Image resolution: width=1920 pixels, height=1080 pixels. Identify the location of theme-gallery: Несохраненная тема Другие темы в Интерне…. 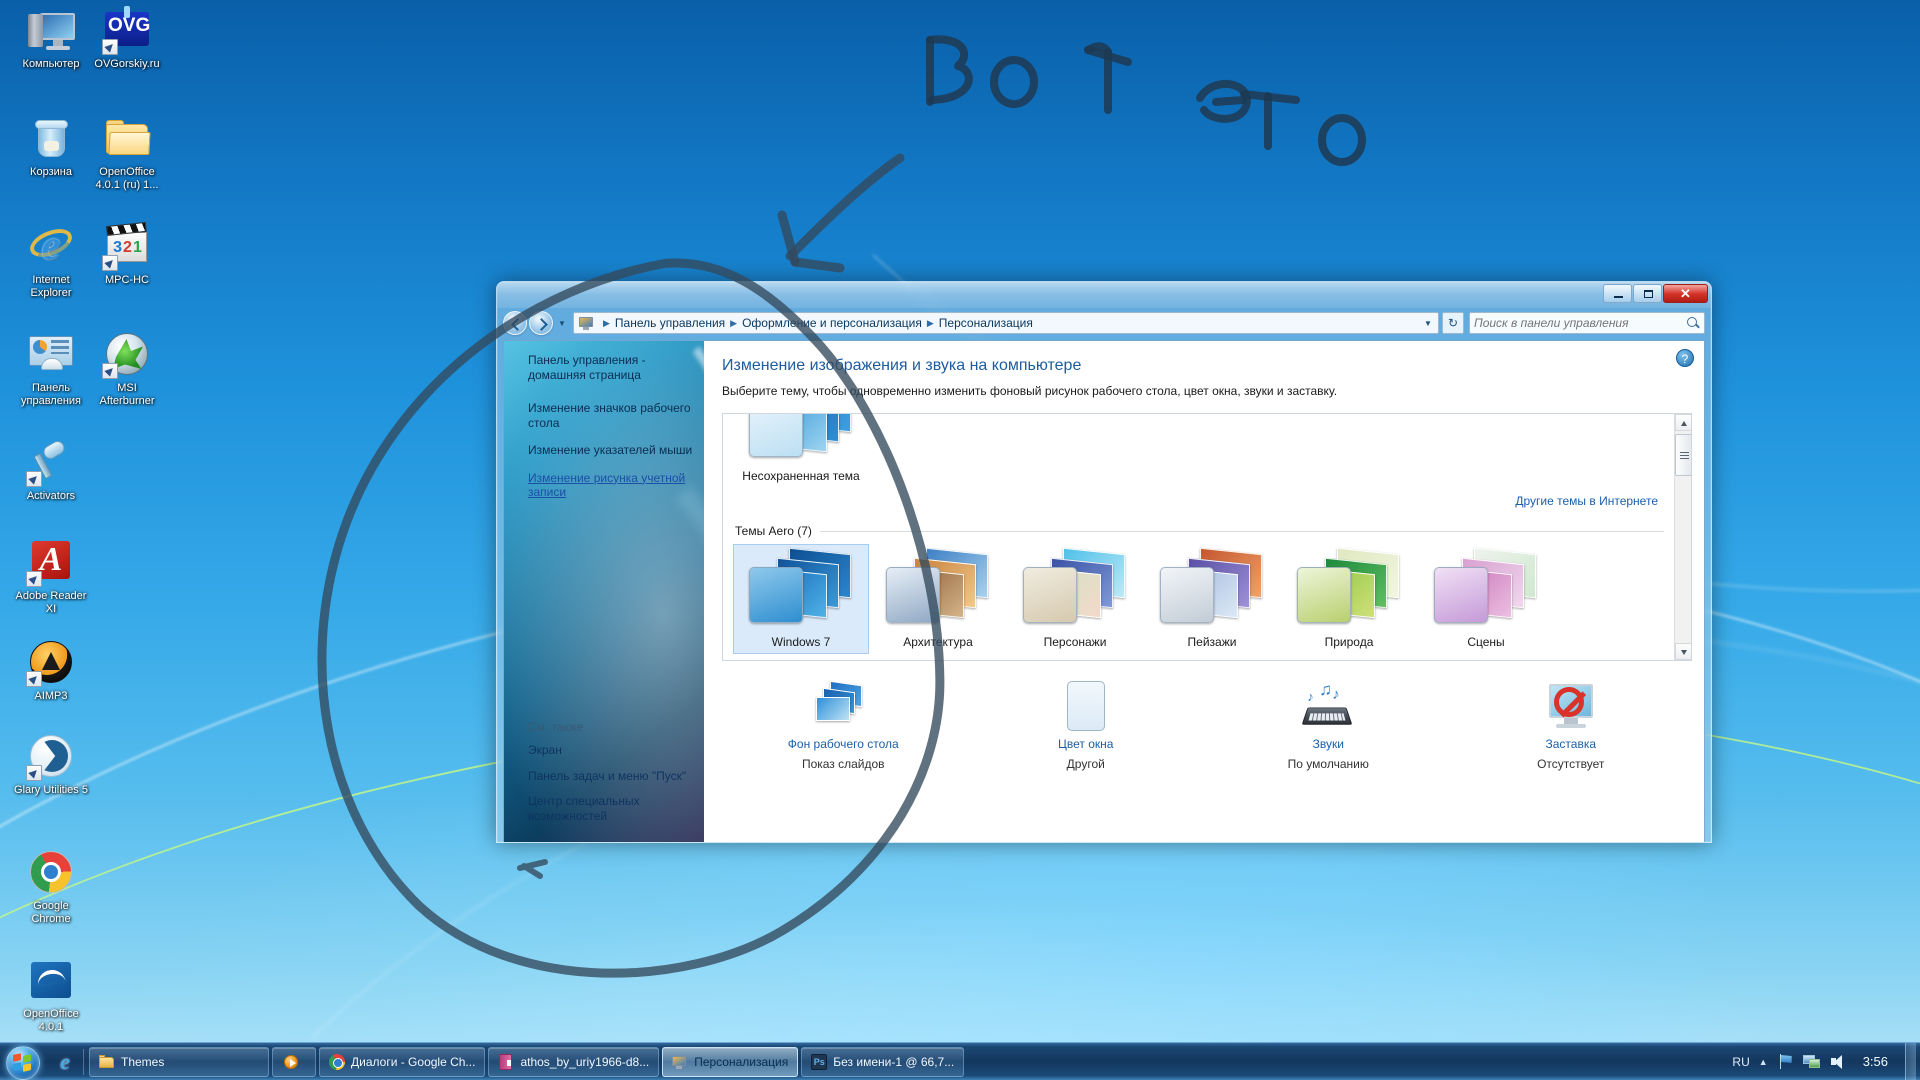
(1207, 537).